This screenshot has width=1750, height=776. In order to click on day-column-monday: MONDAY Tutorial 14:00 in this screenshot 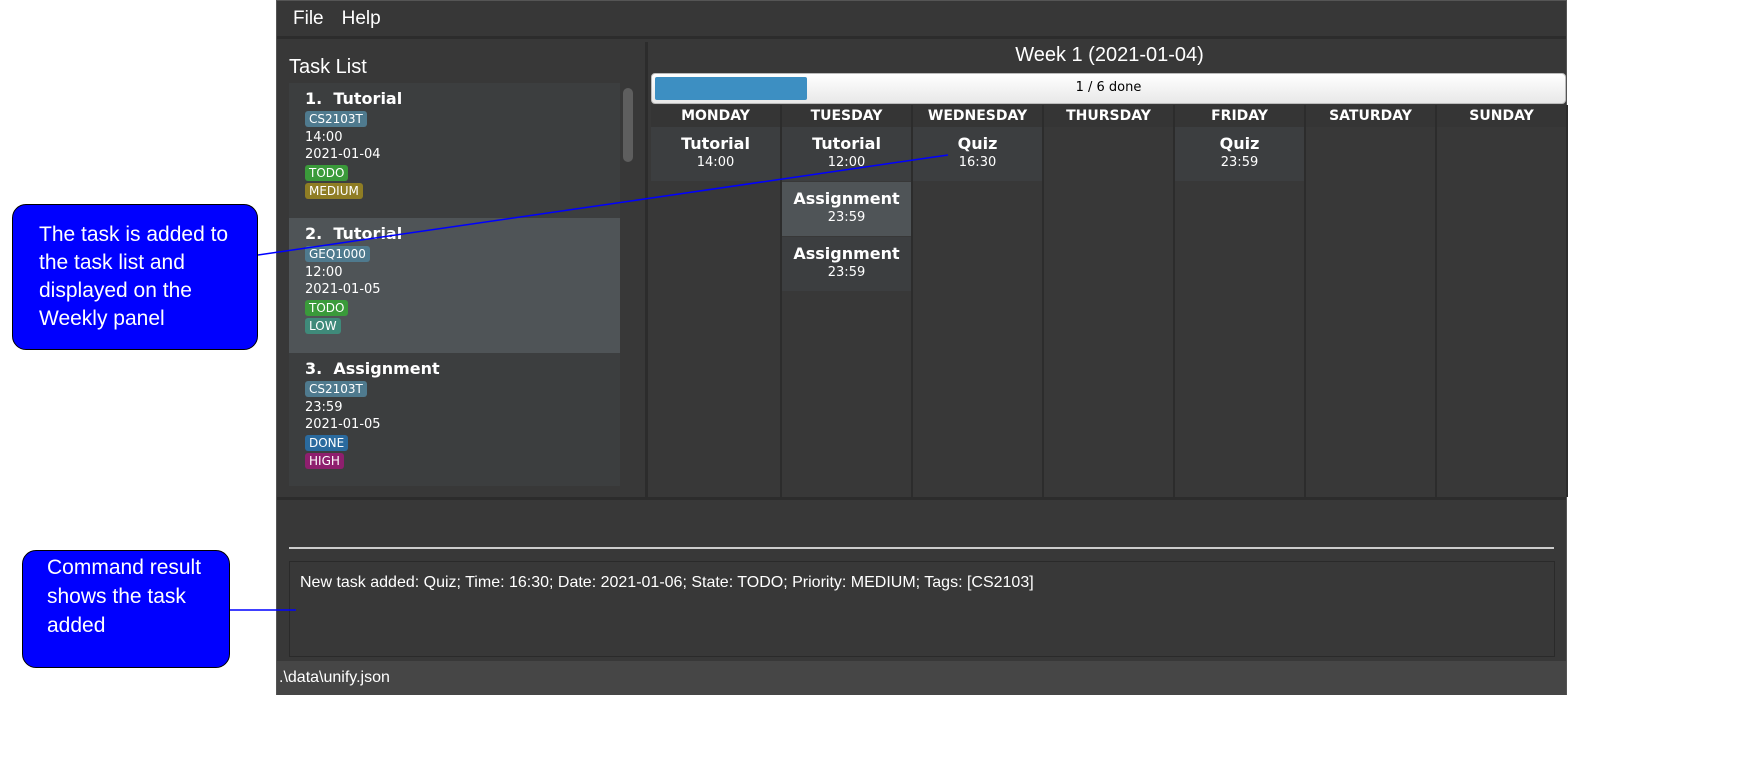, I will do `click(716, 301)`.